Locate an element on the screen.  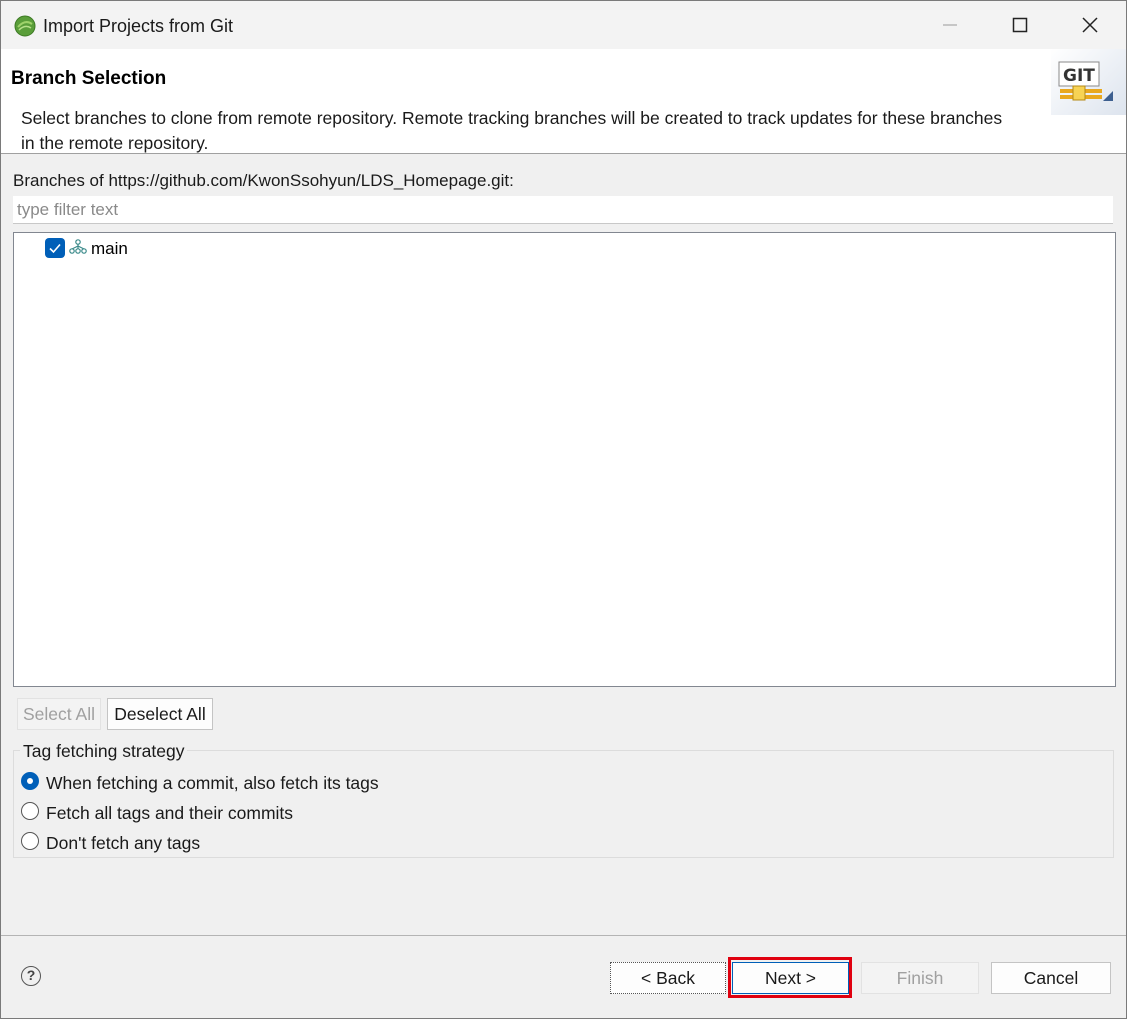
next-button: Next > is located at coordinates (790, 978).